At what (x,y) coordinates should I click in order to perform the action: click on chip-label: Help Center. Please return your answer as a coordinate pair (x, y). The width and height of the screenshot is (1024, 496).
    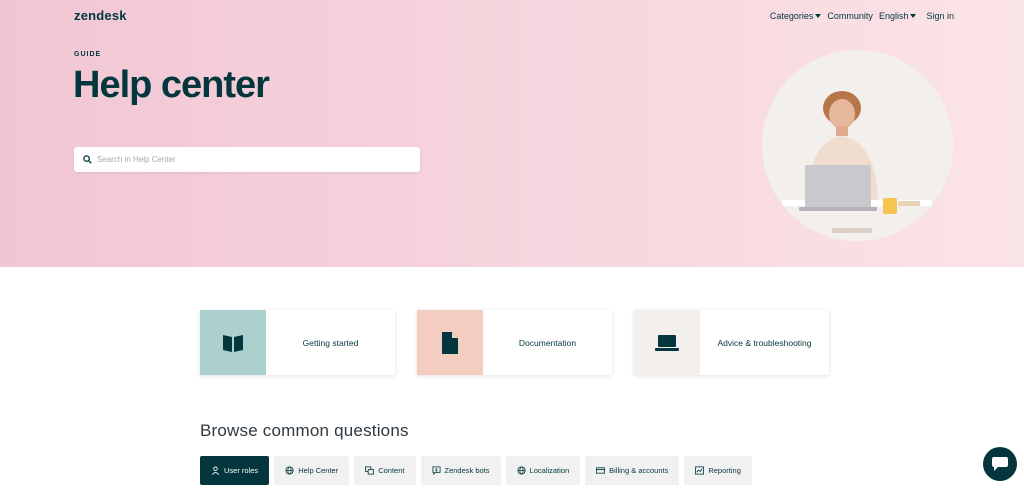
    Looking at the image, I should click on (318, 470).